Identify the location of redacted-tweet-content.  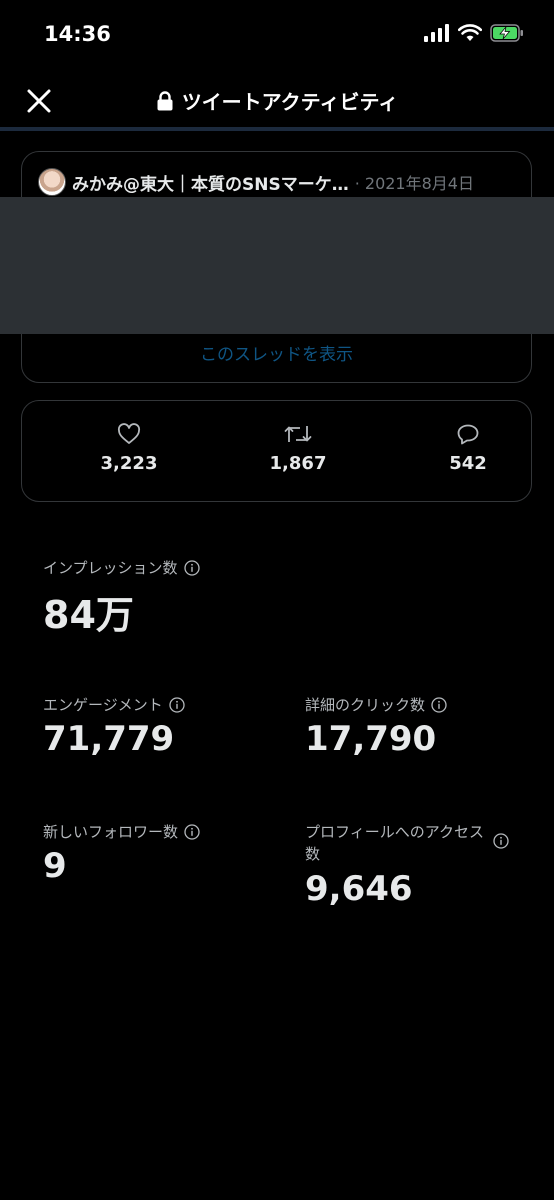
(277, 265).